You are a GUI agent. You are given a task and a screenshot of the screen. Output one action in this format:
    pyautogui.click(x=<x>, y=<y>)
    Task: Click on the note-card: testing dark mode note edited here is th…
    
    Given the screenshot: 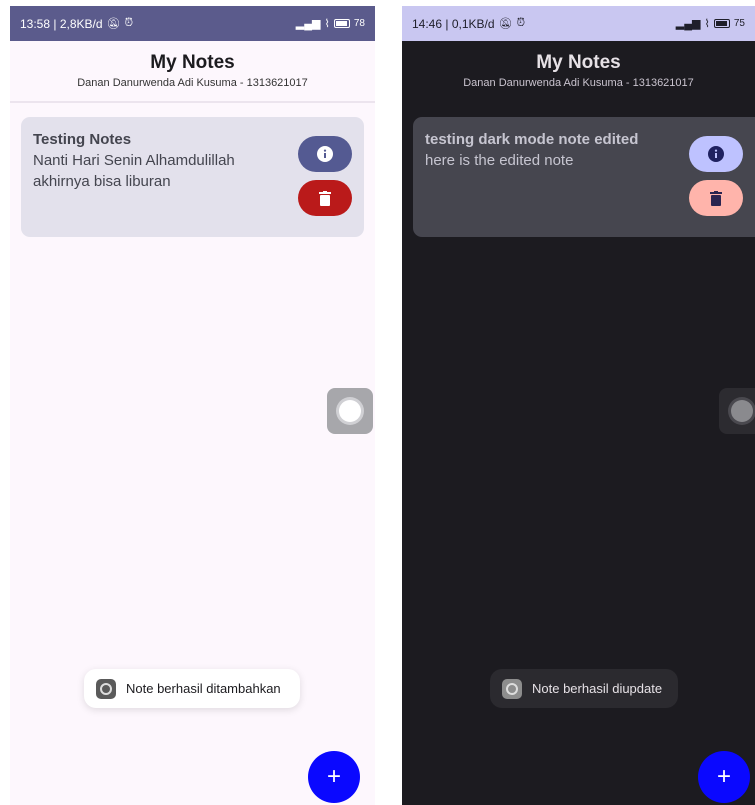 What is the action you would take?
    pyautogui.click(x=584, y=177)
    